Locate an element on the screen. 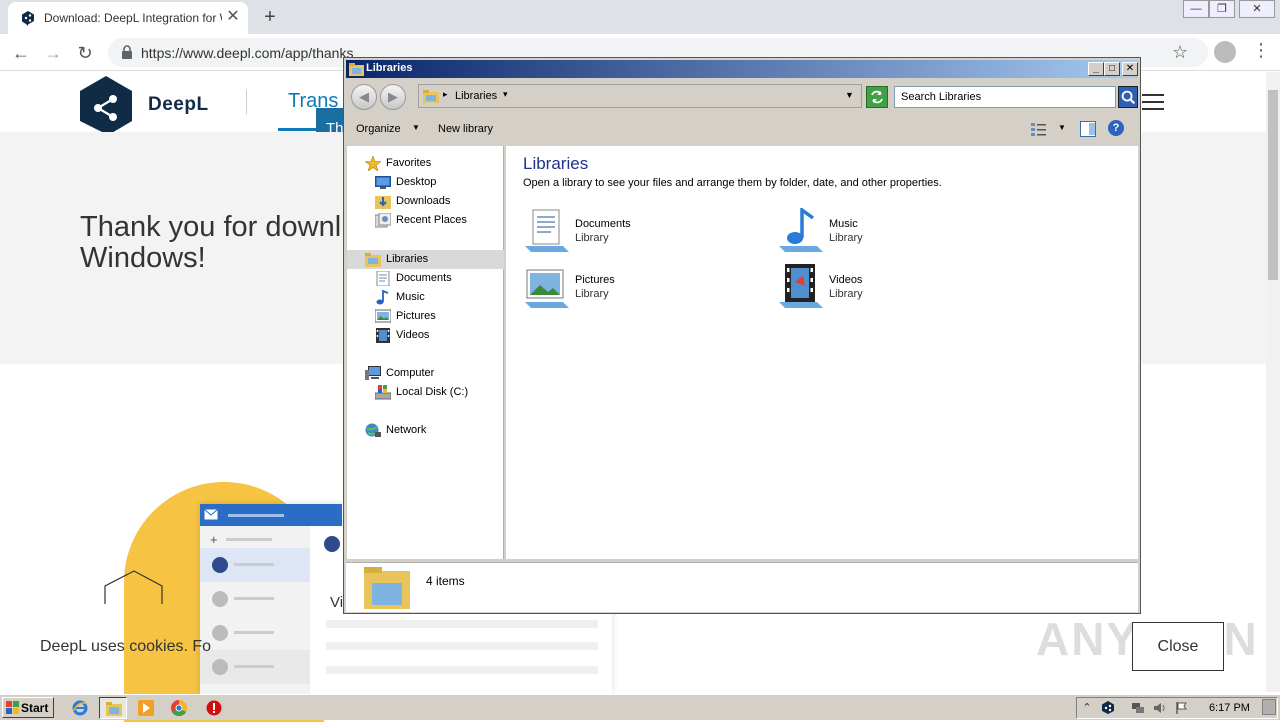  tab-close-icon: ✕ is located at coordinates (233, 17).